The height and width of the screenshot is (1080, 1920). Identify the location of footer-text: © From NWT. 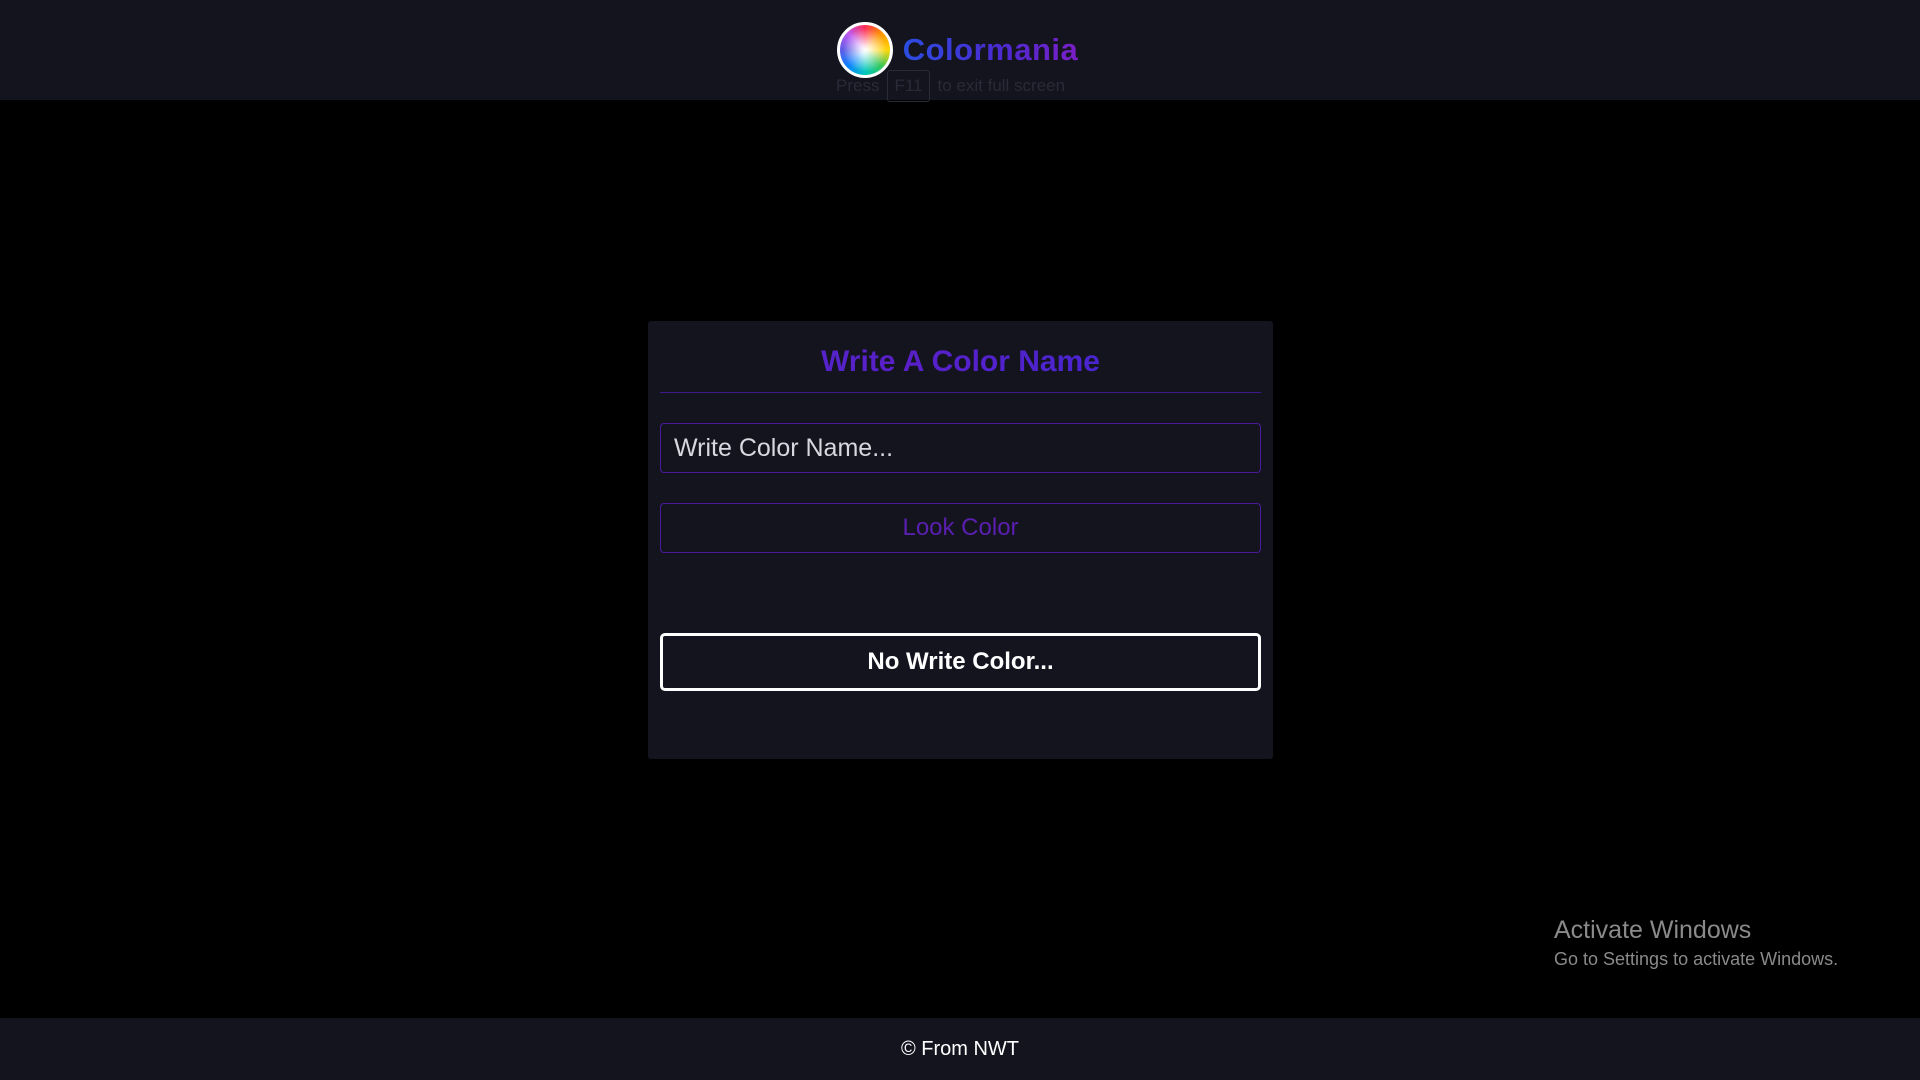
(960, 1048).